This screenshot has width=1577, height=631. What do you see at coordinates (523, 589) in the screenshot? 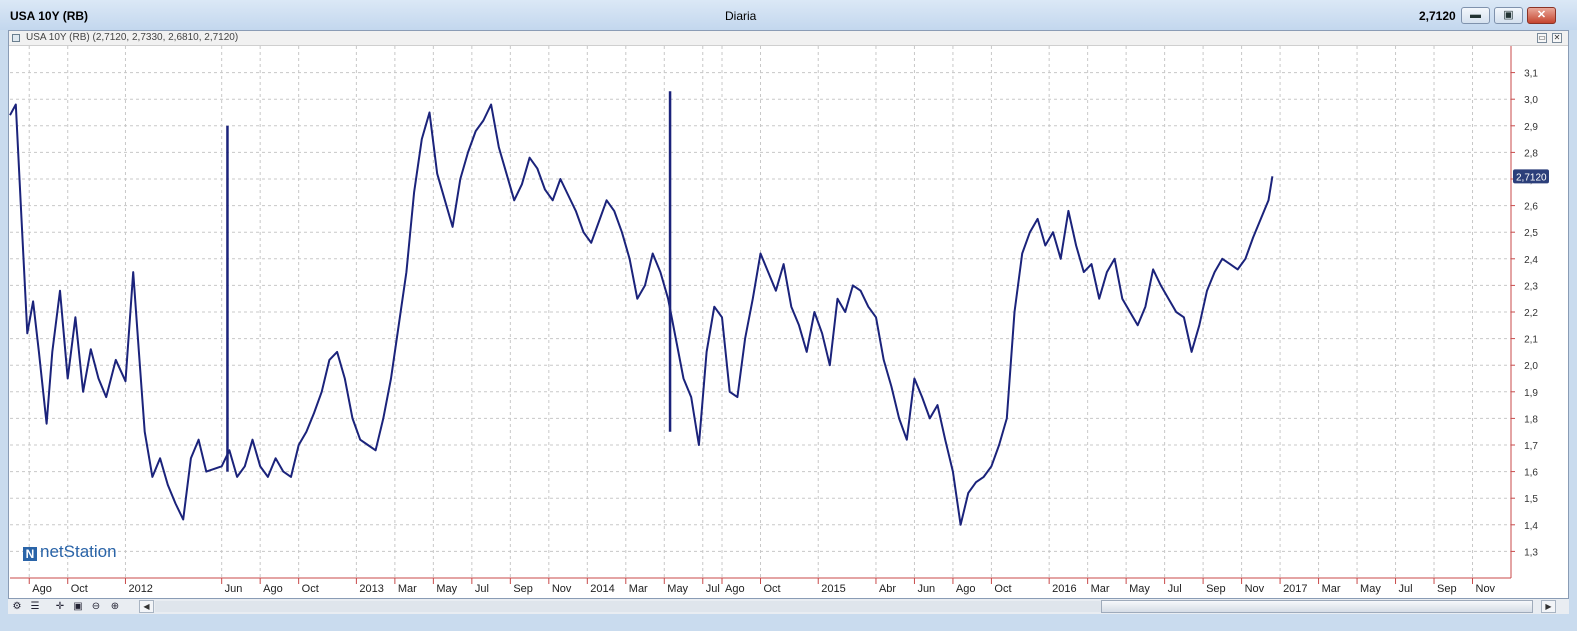
I see `x-tick-label-10: Sep` at bounding box center [523, 589].